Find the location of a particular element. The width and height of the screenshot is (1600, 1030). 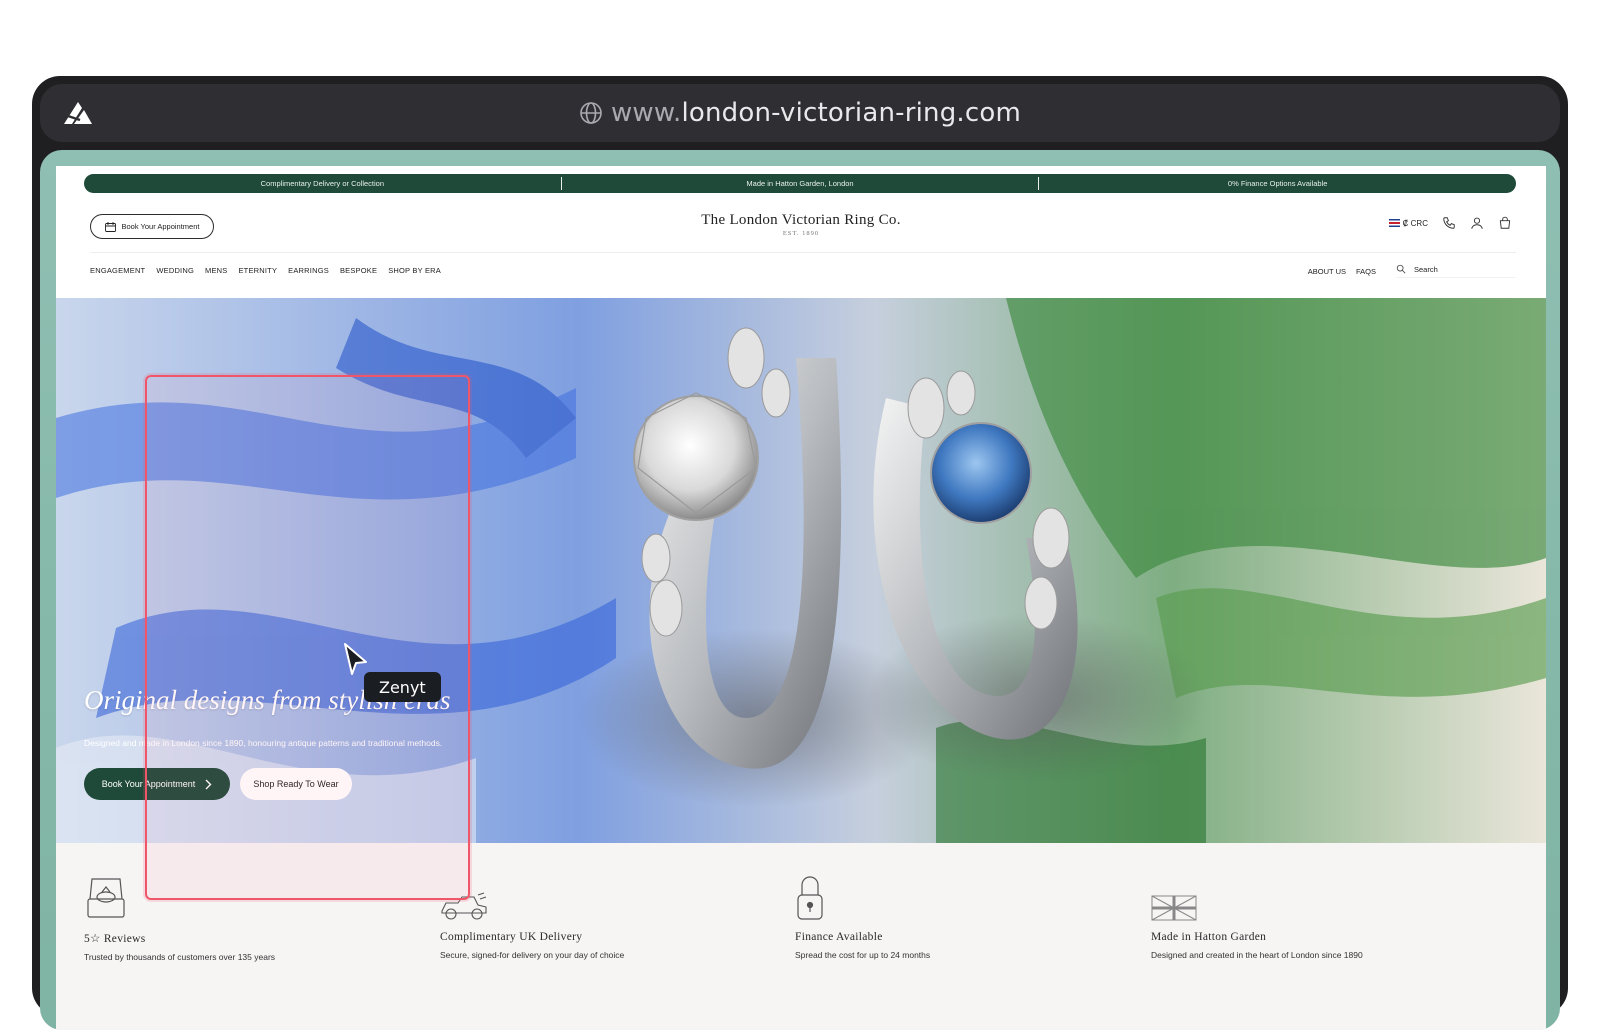

feature-title: Made in Hatton Garden is located at coordinates (1209, 937).